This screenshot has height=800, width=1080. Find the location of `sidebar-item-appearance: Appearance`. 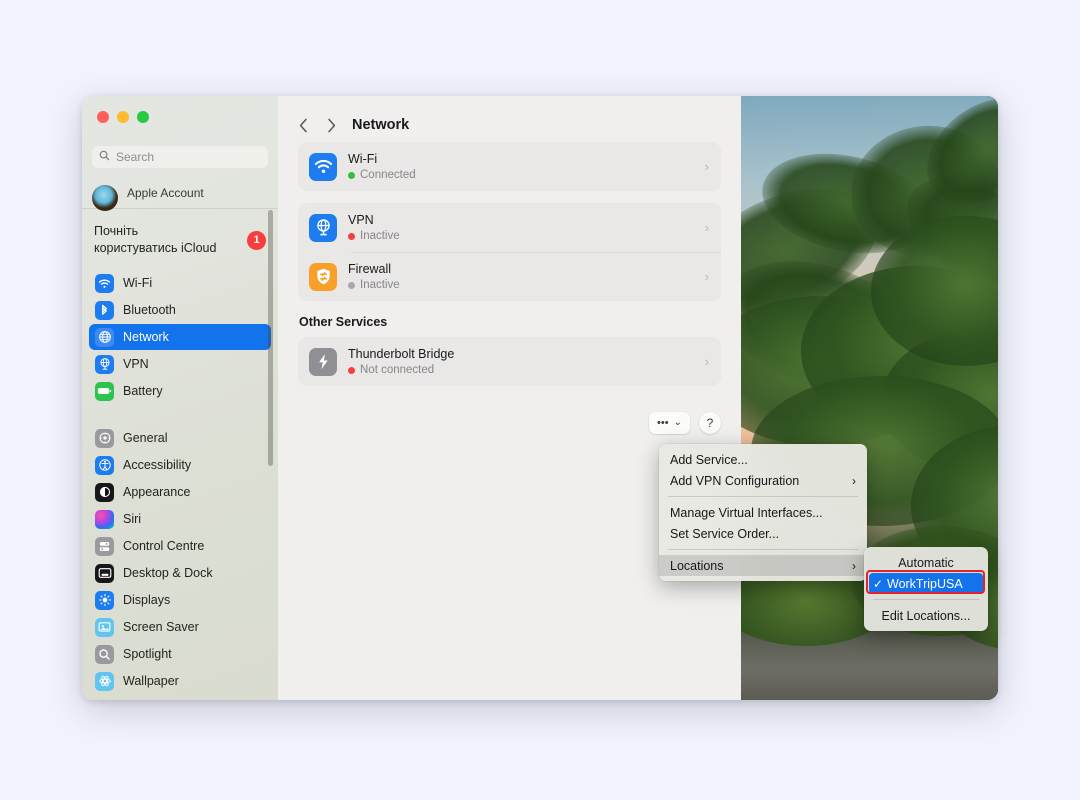

sidebar-item-appearance: Appearance is located at coordinates (180, 492).